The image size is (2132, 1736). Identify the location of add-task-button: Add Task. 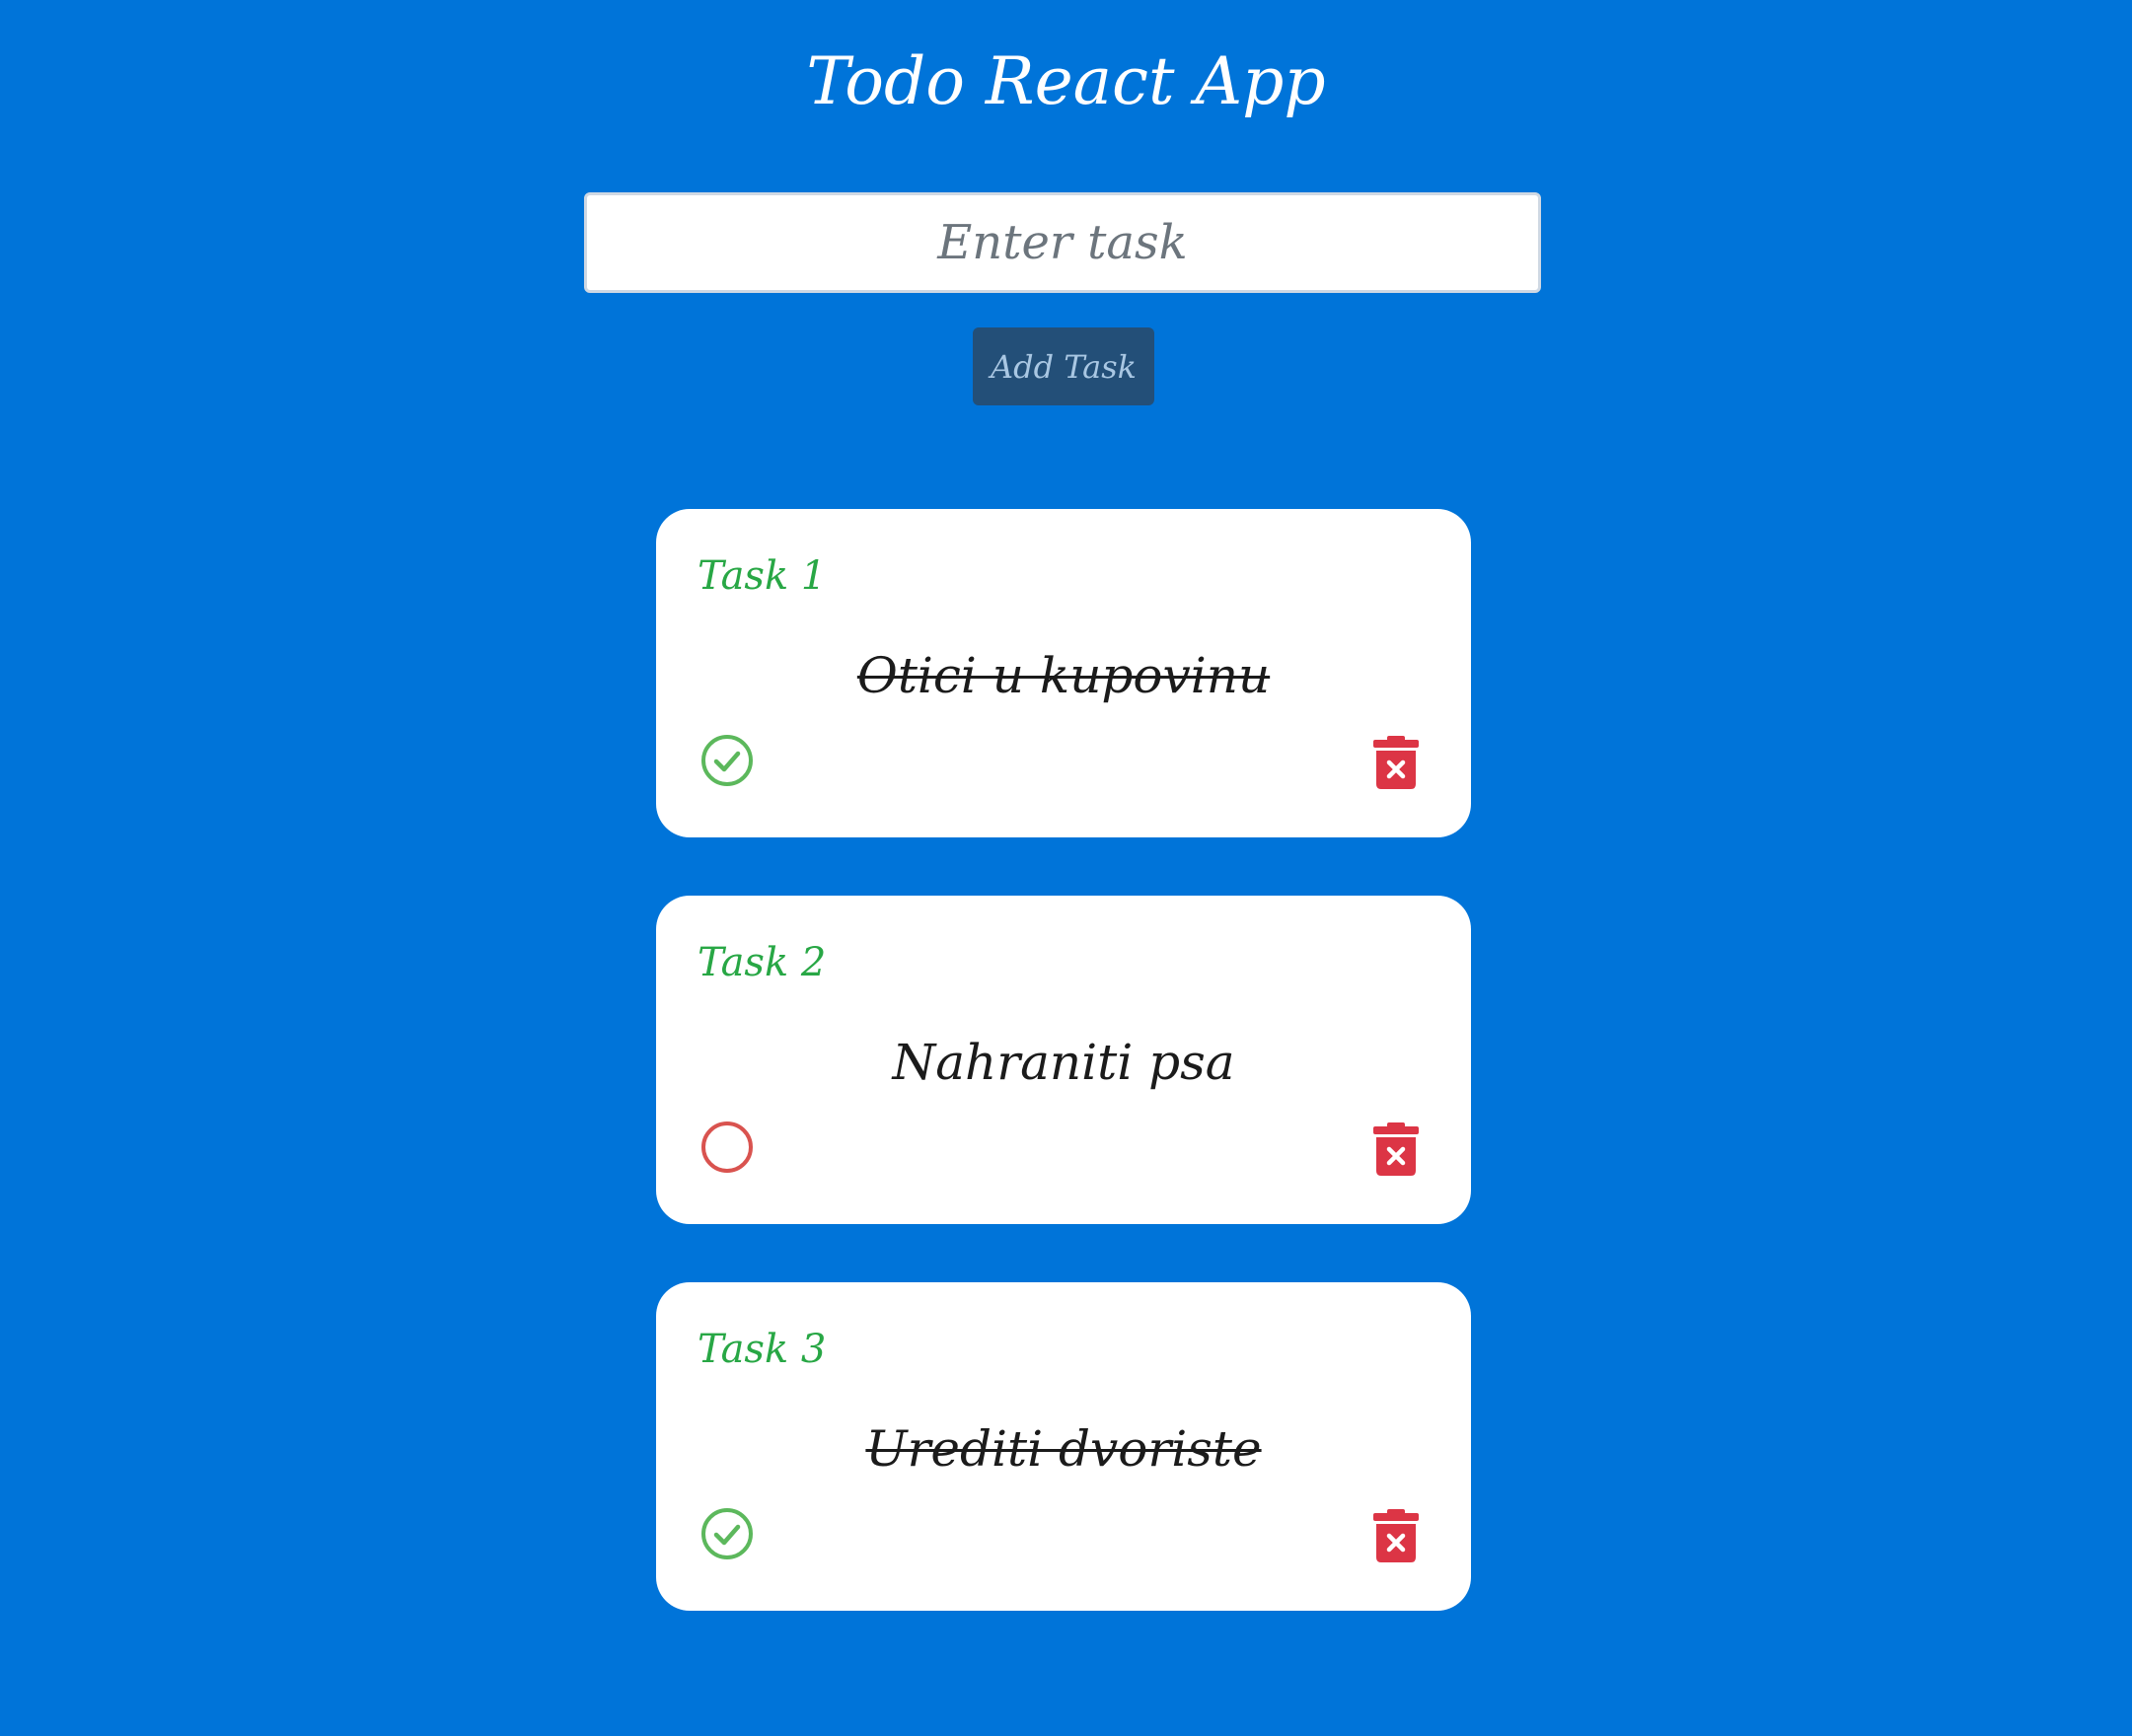
(1063, 366).